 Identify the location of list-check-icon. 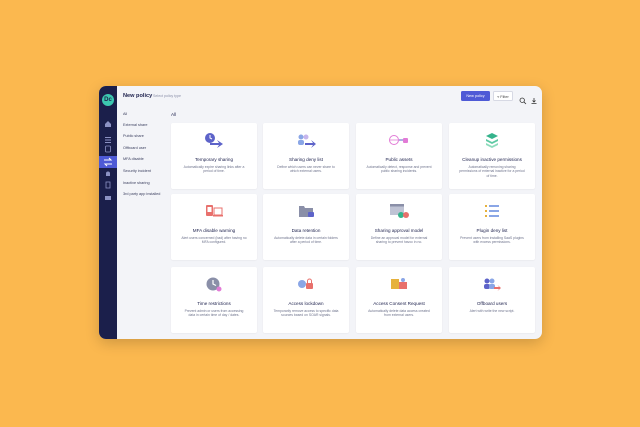
(492, 211).